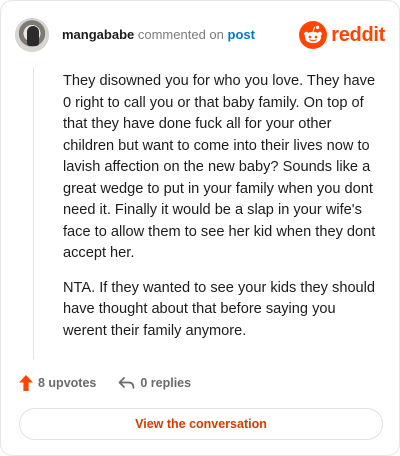 The image size is (400, 456). I want to click on replies-button: 0 replies, so click(154, 383).